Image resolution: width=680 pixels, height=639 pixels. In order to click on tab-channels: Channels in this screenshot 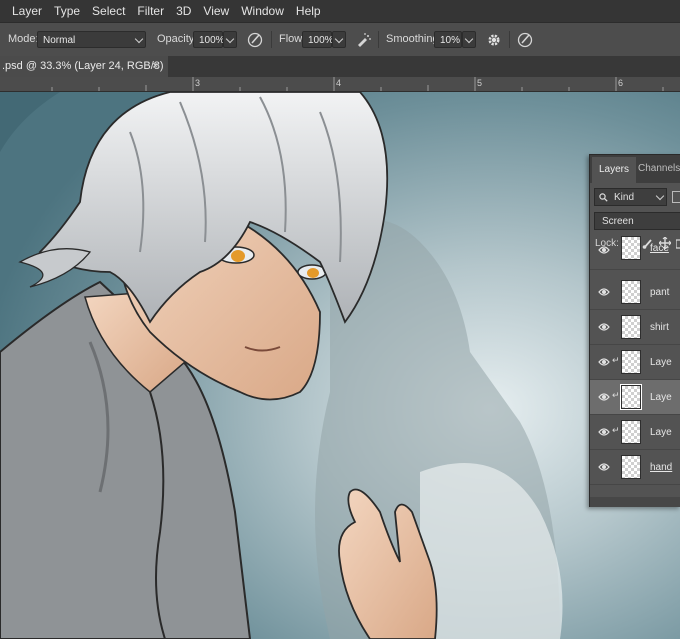, I will do `click(659, 169)`.